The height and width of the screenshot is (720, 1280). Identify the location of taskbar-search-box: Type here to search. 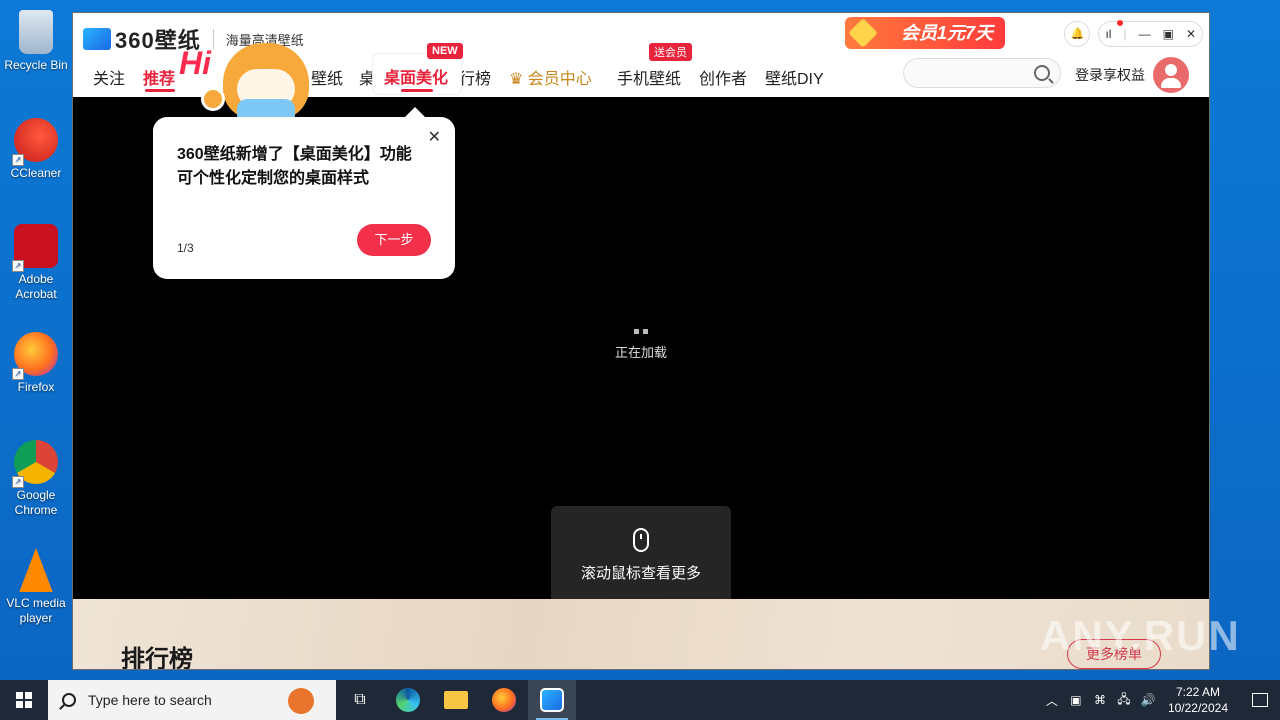
(192, 700).